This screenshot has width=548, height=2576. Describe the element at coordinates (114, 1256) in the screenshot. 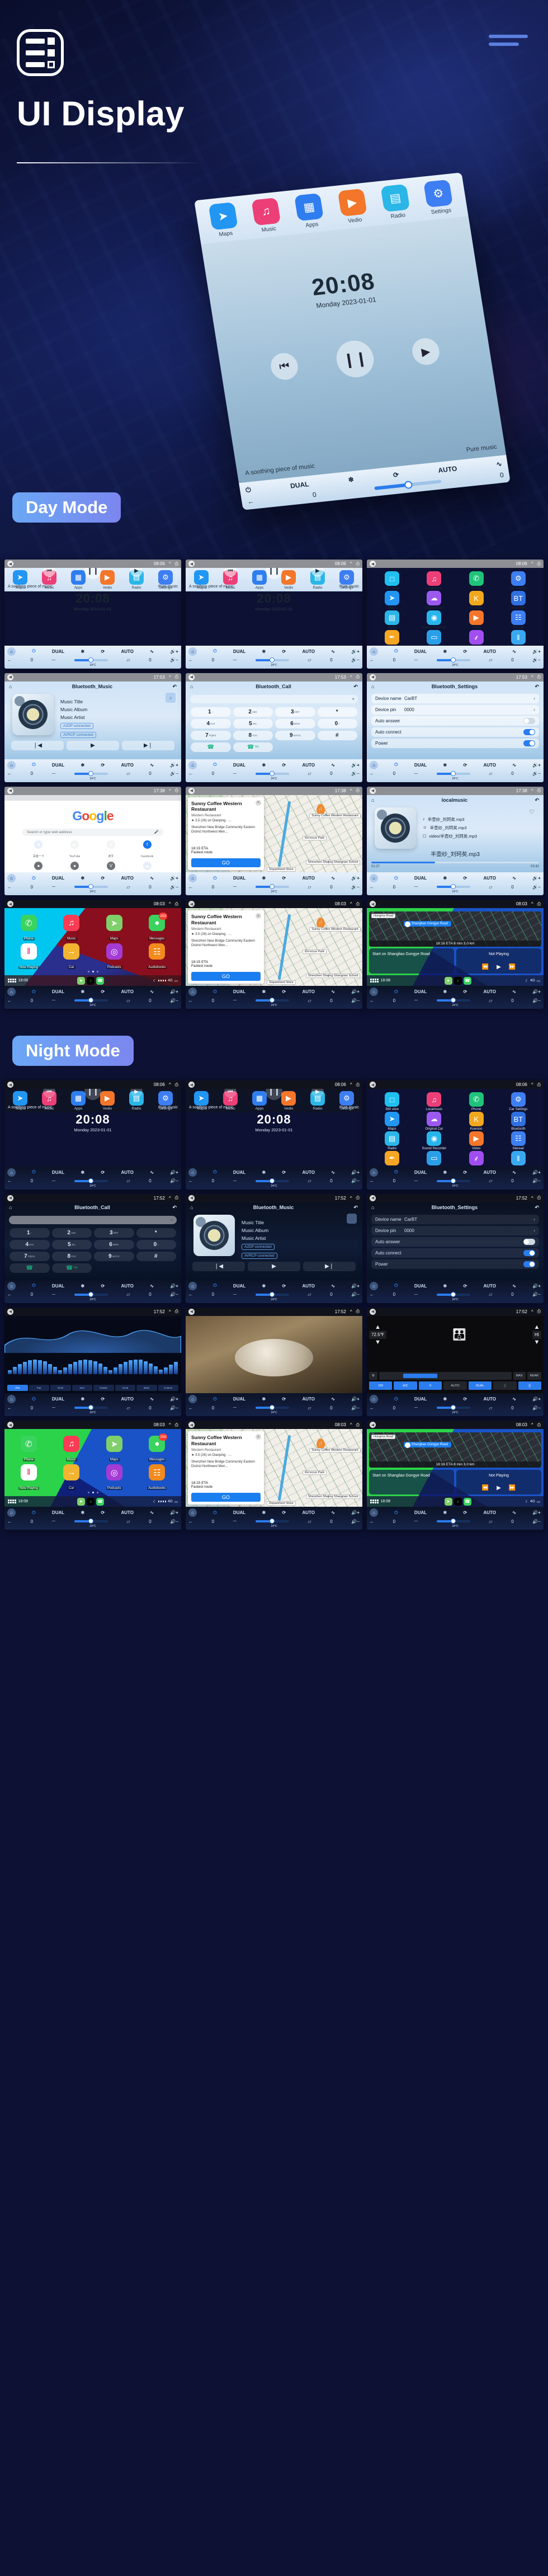

I see `dial-key-9: 9 WXYZ` at that location.